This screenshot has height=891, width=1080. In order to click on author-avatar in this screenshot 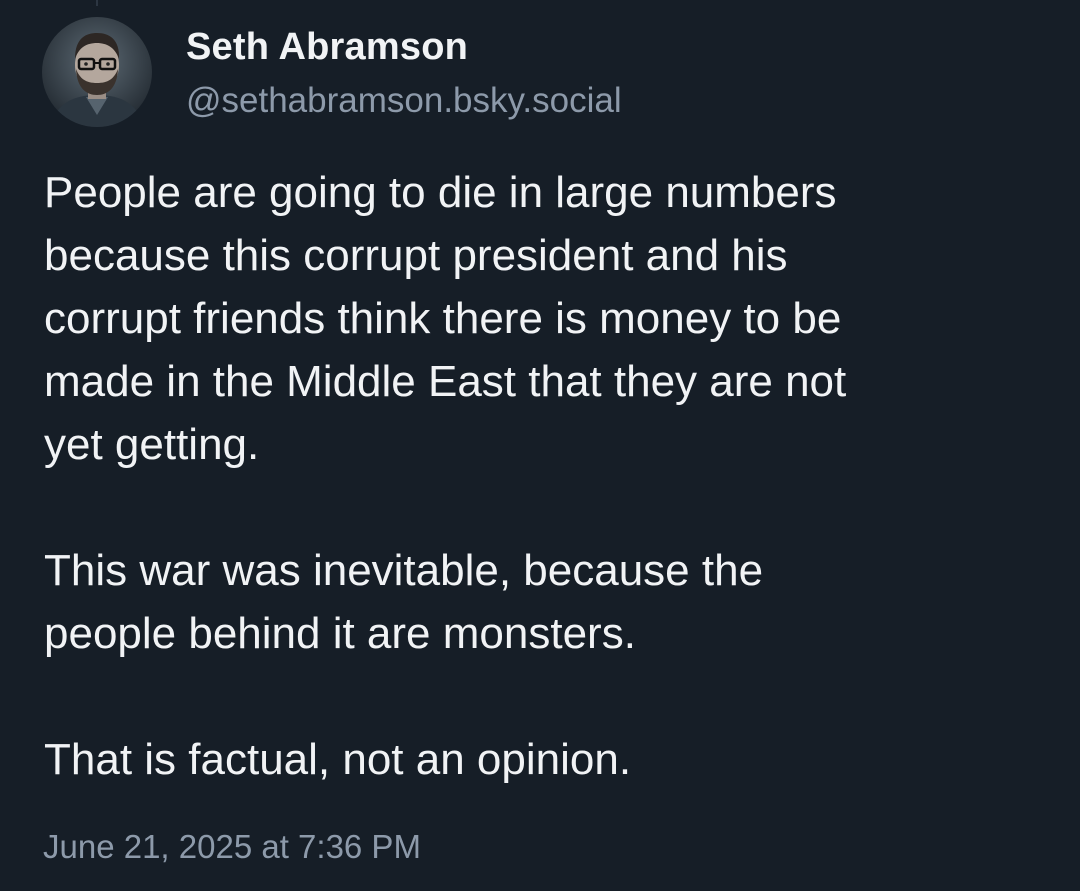, I will do `click(97, 72)`.